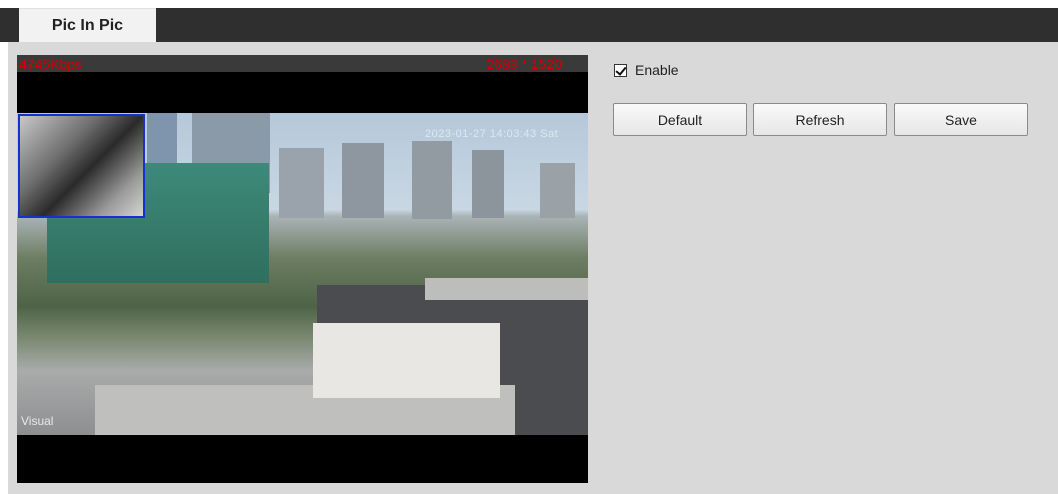  I want to click on enable-row: Enable, so click(646, 70).